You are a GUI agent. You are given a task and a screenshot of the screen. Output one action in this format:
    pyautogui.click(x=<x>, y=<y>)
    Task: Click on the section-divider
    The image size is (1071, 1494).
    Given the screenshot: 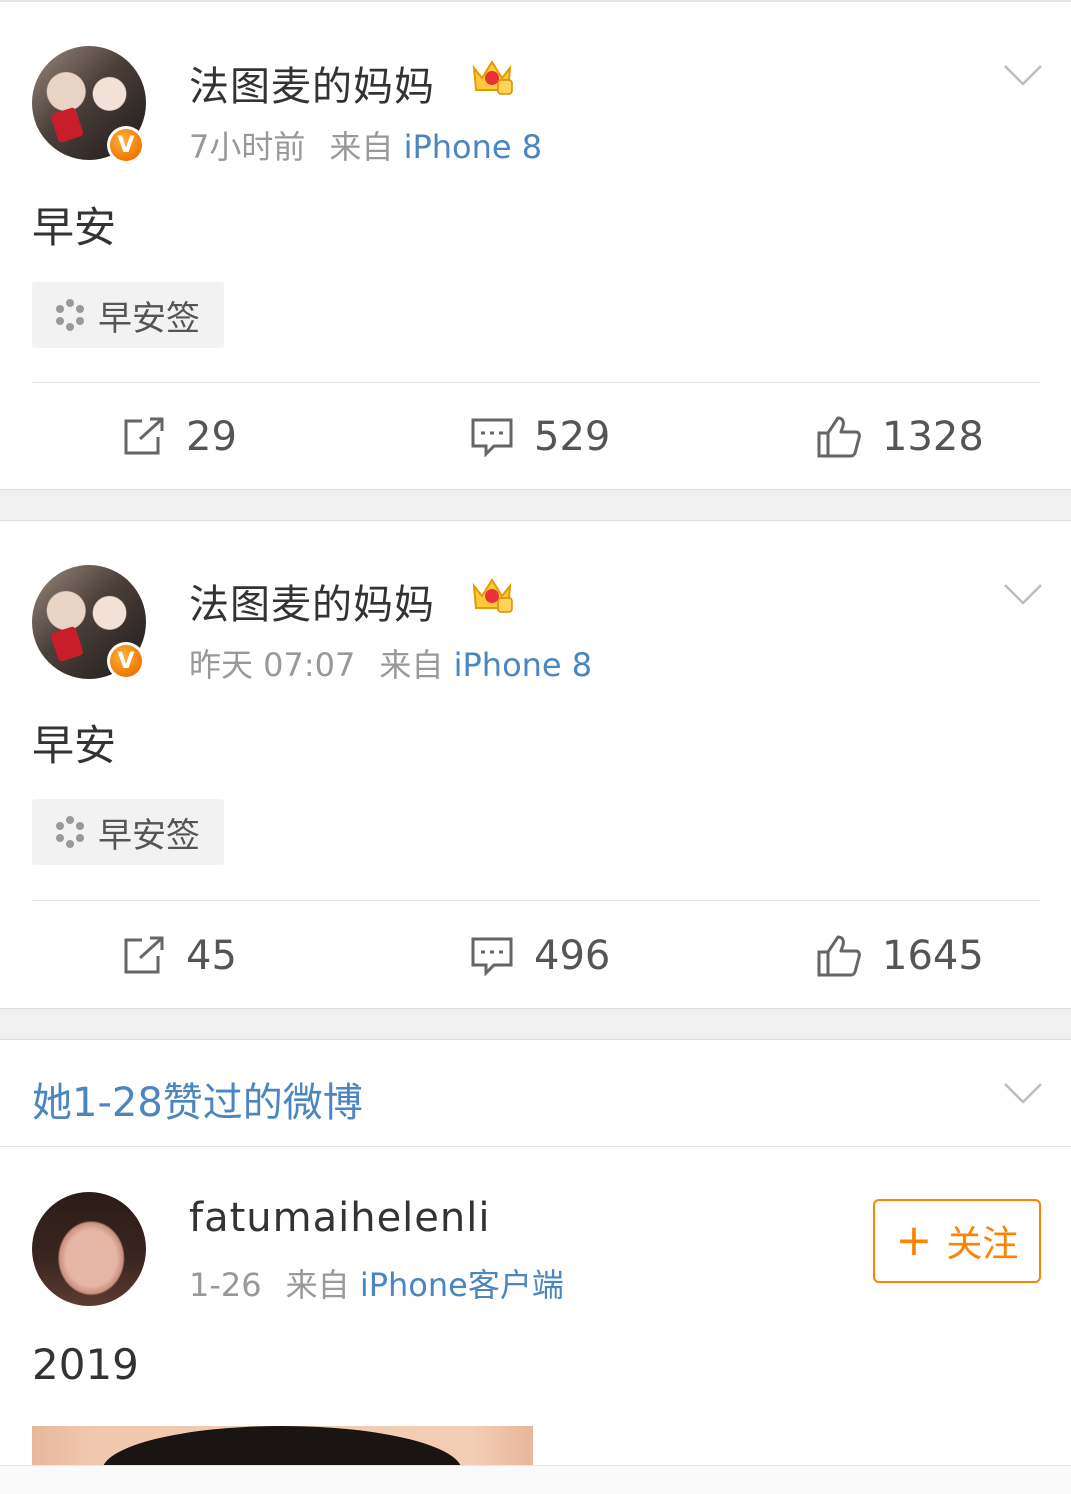 What is the action you would take?
    pyautogui.click(x=535, y=1146)
    